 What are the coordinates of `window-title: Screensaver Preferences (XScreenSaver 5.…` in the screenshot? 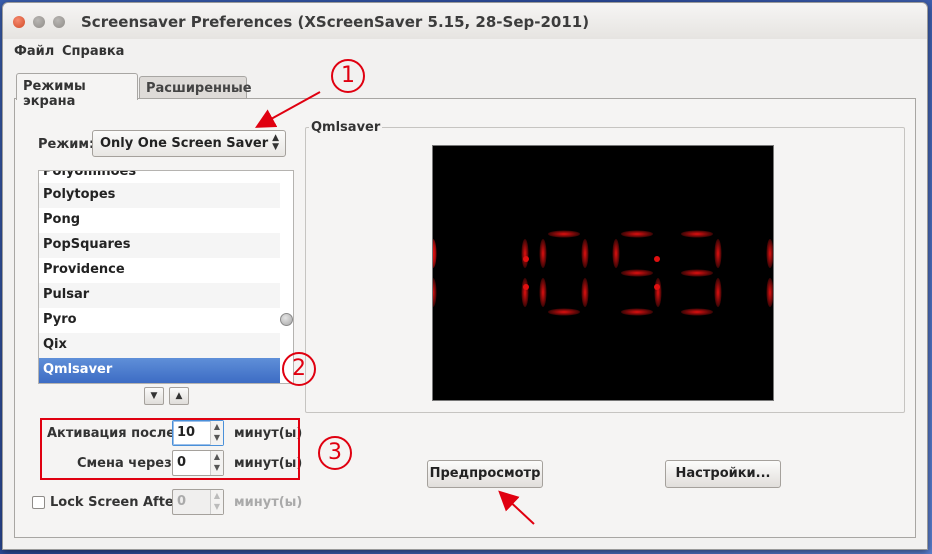 It's located at (335, 22).